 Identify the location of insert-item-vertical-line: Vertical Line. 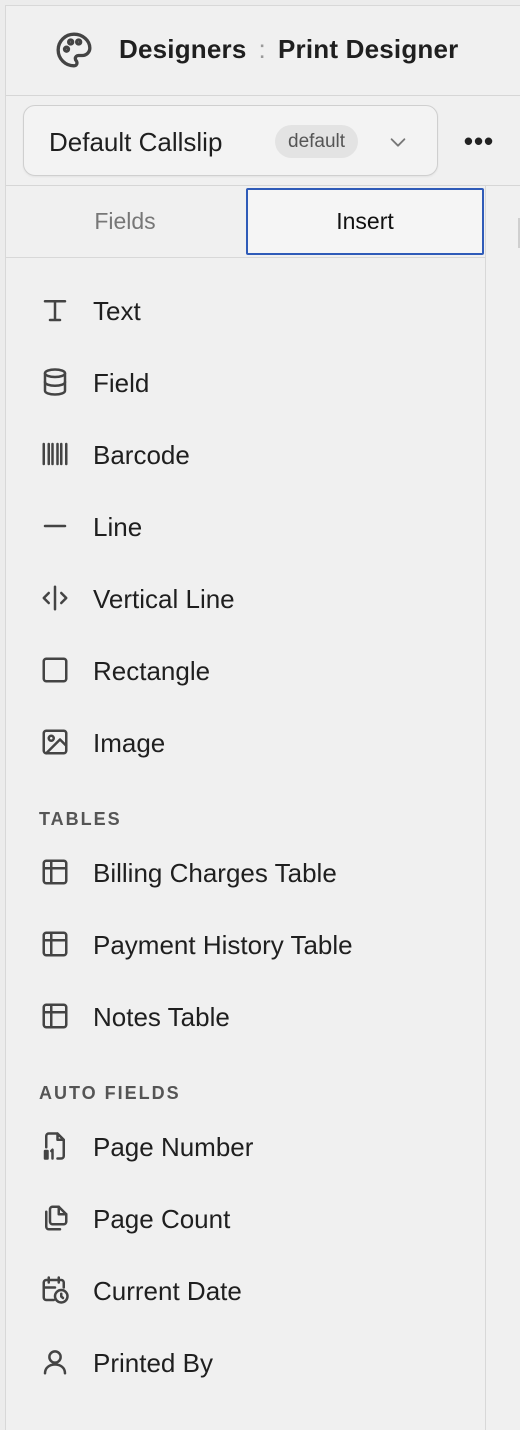
(241, 598).